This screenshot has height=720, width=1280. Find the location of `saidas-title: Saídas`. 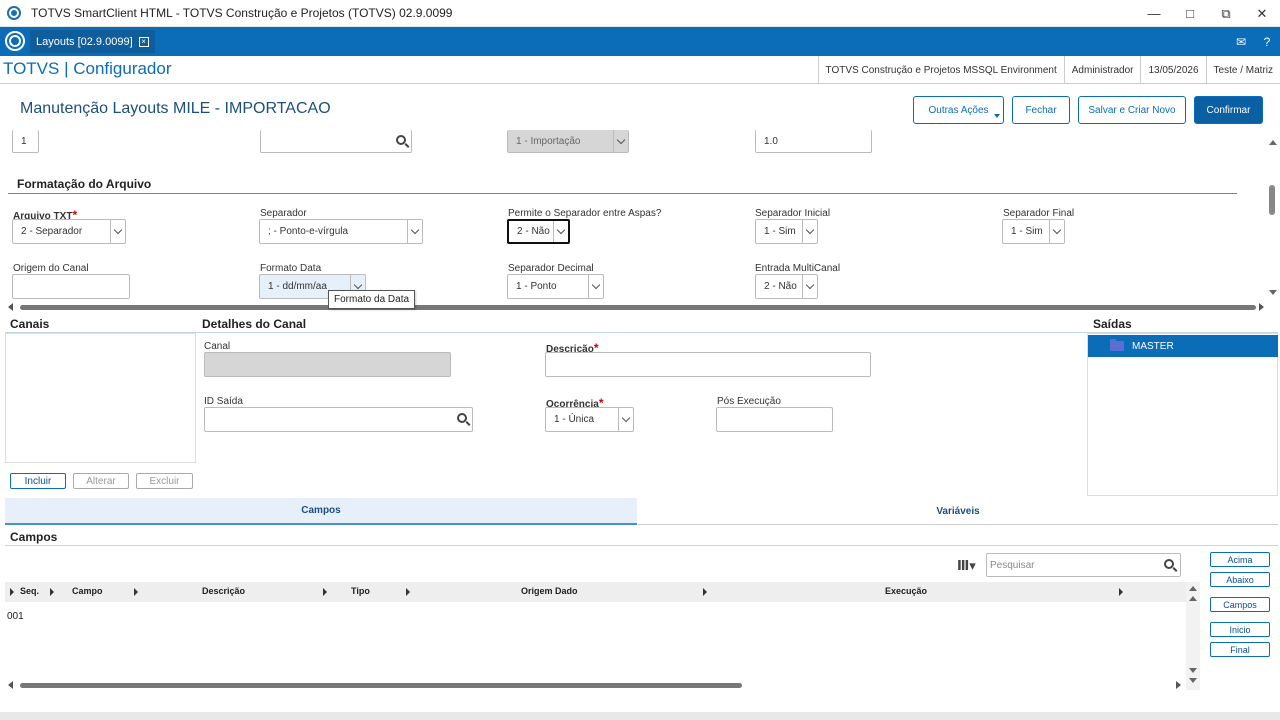

saidas-title: Saídas is located at coordinates (1112, 324).